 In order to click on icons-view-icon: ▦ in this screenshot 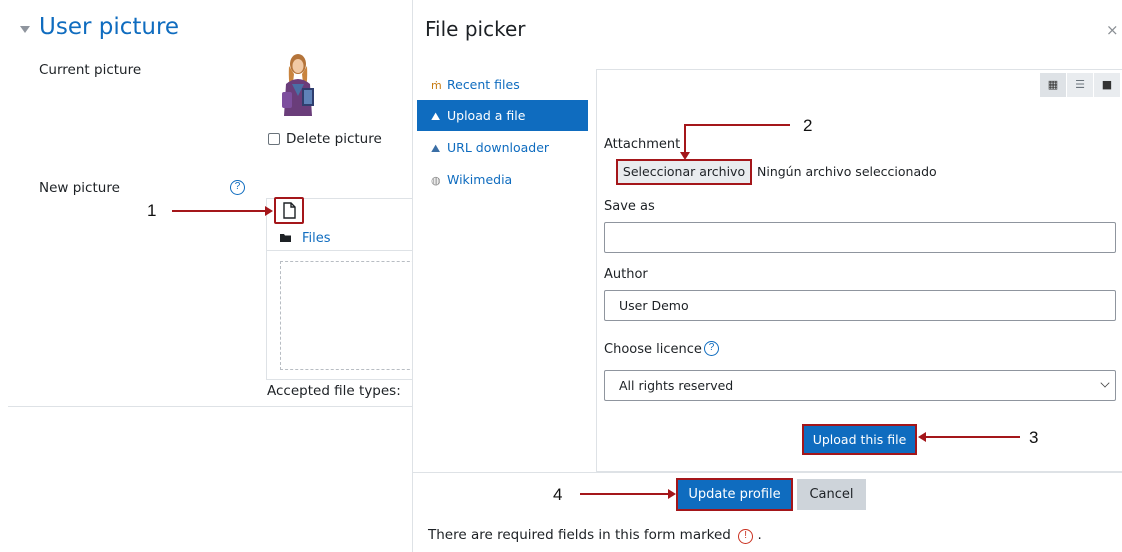, I will do `click(1053, 85)`.